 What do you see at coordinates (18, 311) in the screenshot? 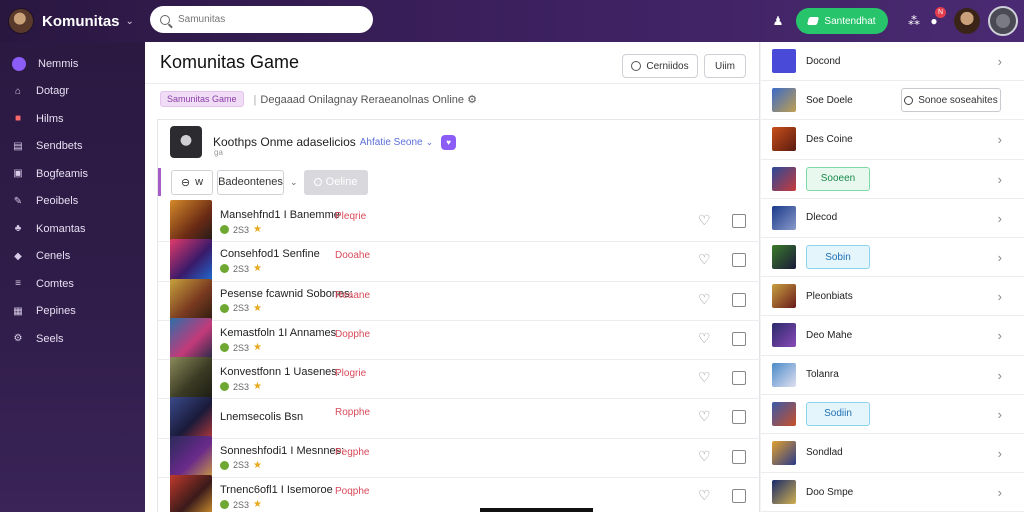
I see `grid-icon: ▦` at bounding box center [18, 311].